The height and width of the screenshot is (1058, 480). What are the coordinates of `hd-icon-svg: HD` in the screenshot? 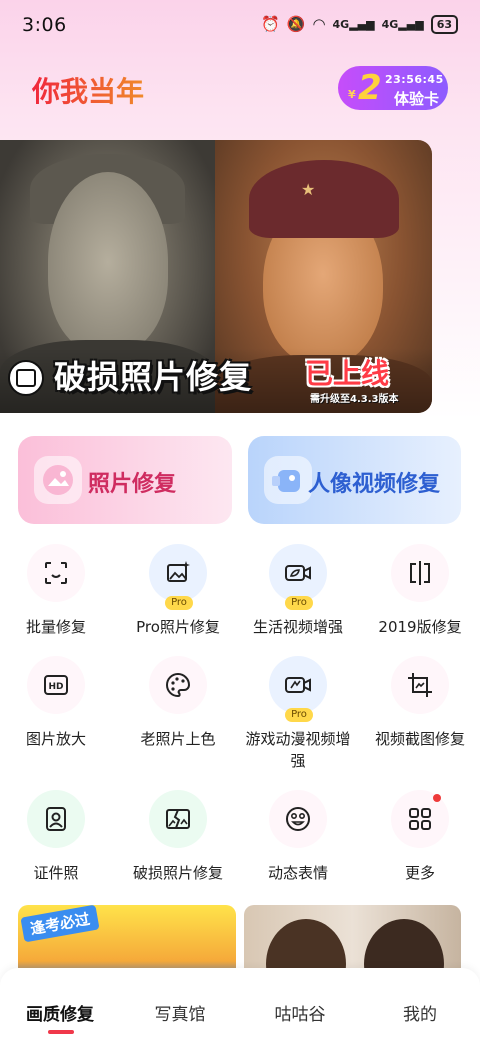 It's located at (56, 685).